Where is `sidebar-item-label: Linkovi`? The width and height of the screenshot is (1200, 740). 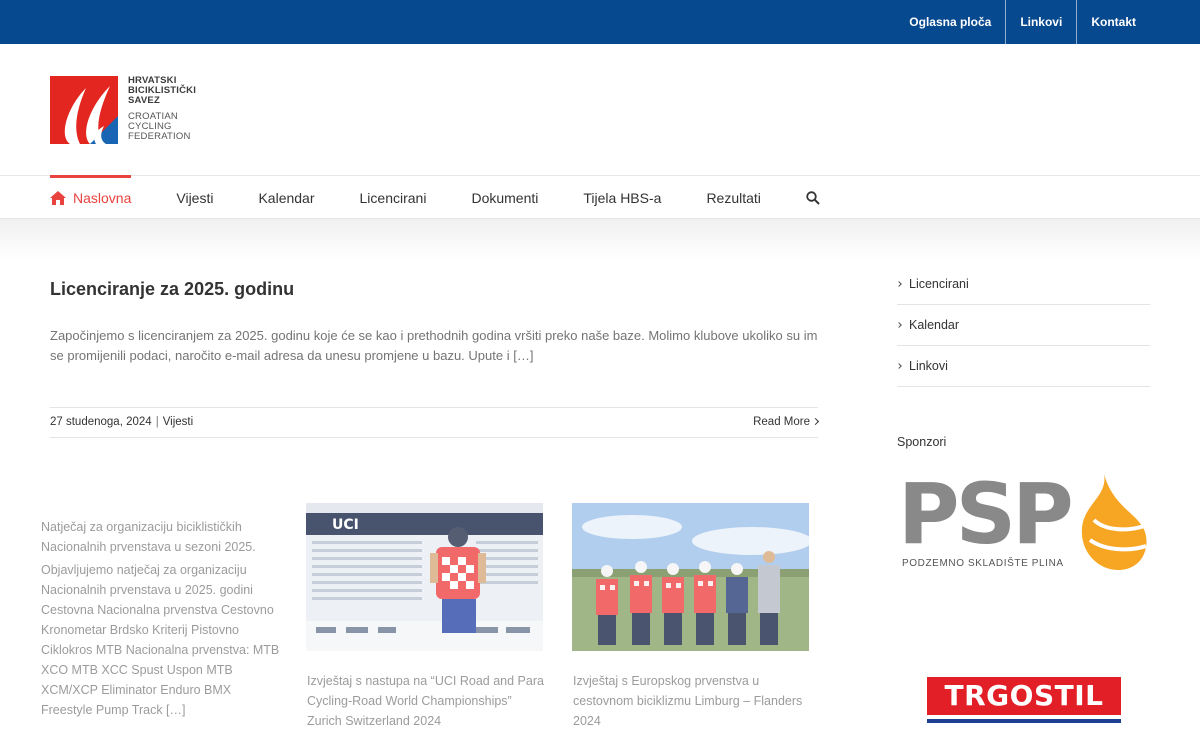 sidebar-item-label: Linkovi is located at coordinates (928, 366).